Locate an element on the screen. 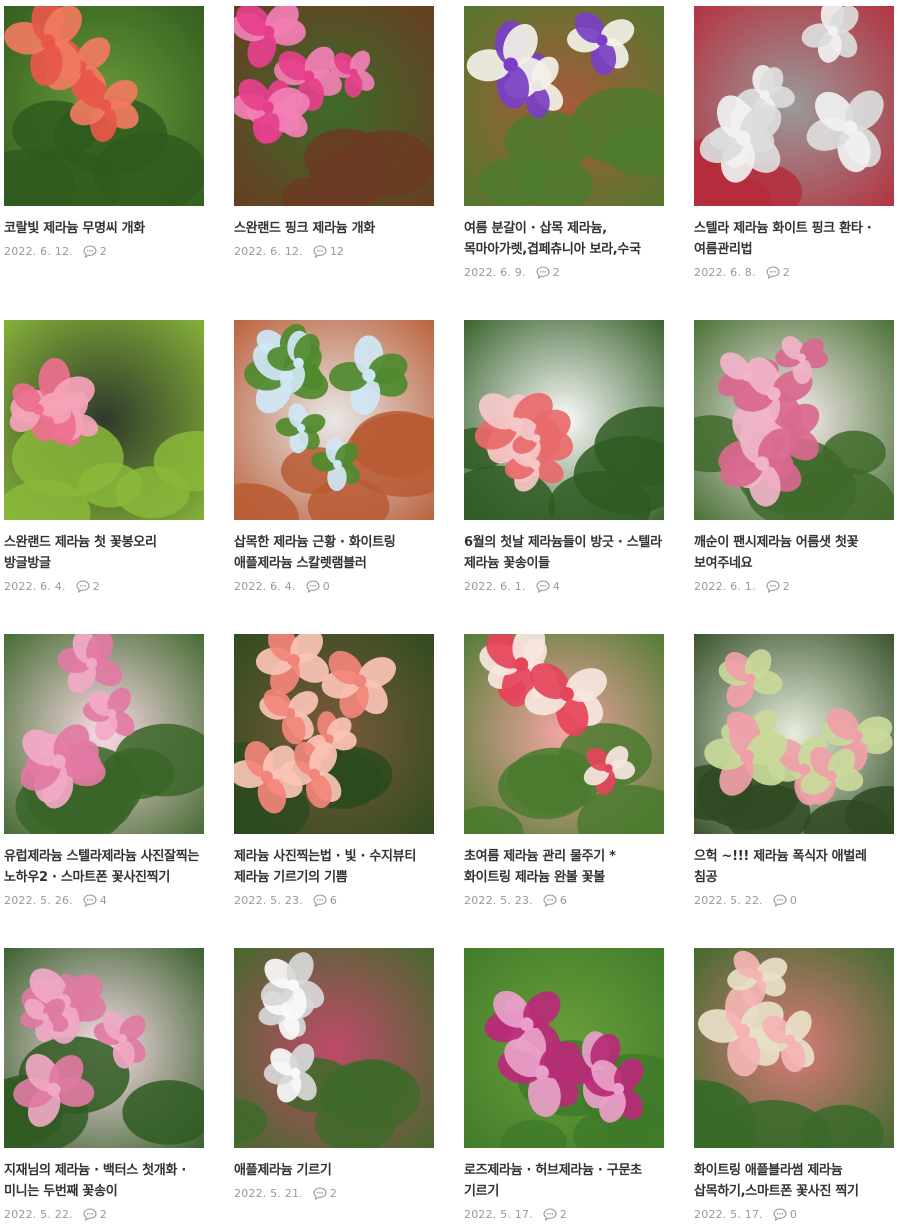 The height and width of the screenshot is (1229, 899). post-date: 2022. 5. 17. is located at coordinates (498, 1214).